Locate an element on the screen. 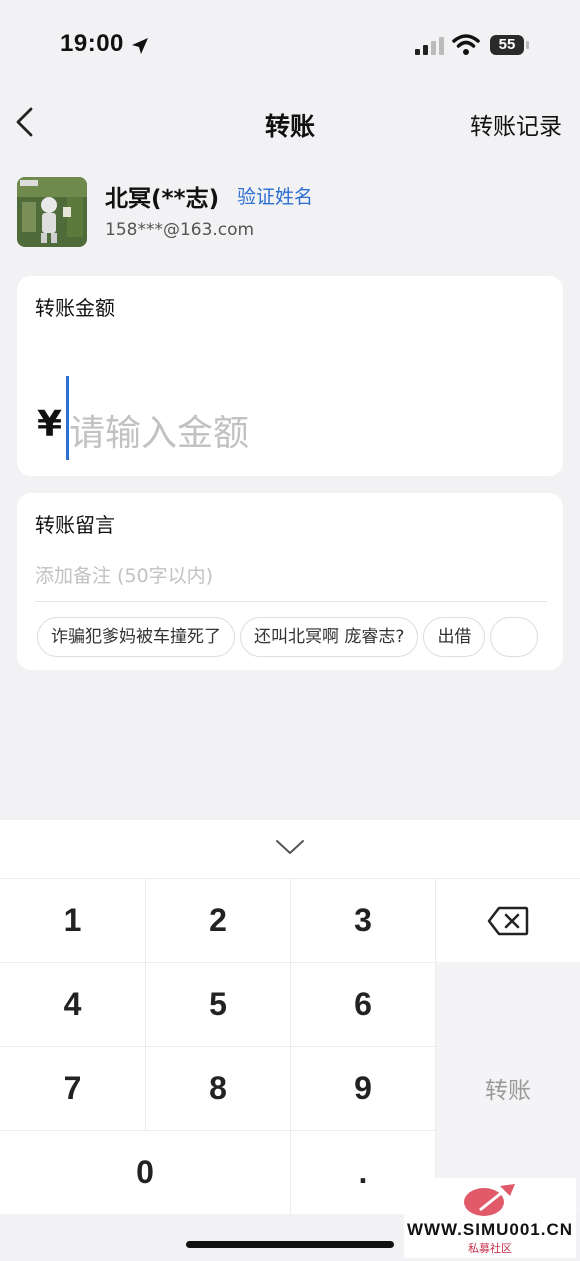  chevron-down-icon is located at coordinates (290, 847).